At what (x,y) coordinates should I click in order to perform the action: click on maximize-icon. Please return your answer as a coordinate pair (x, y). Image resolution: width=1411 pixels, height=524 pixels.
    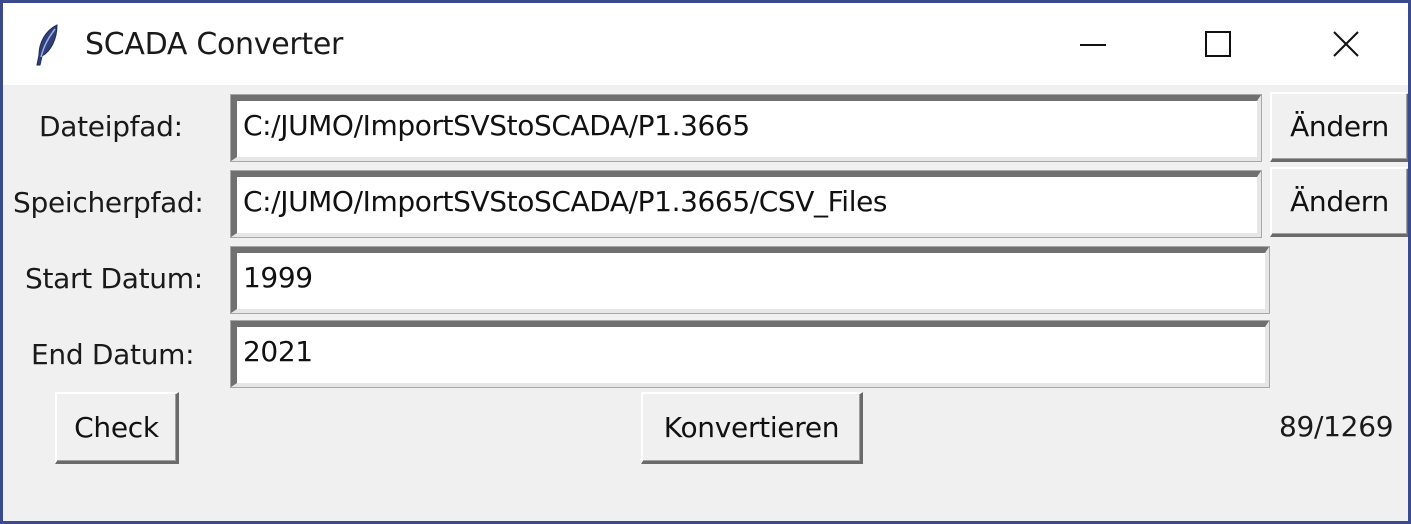
    Looking at the image, I should click on (1218, 44).